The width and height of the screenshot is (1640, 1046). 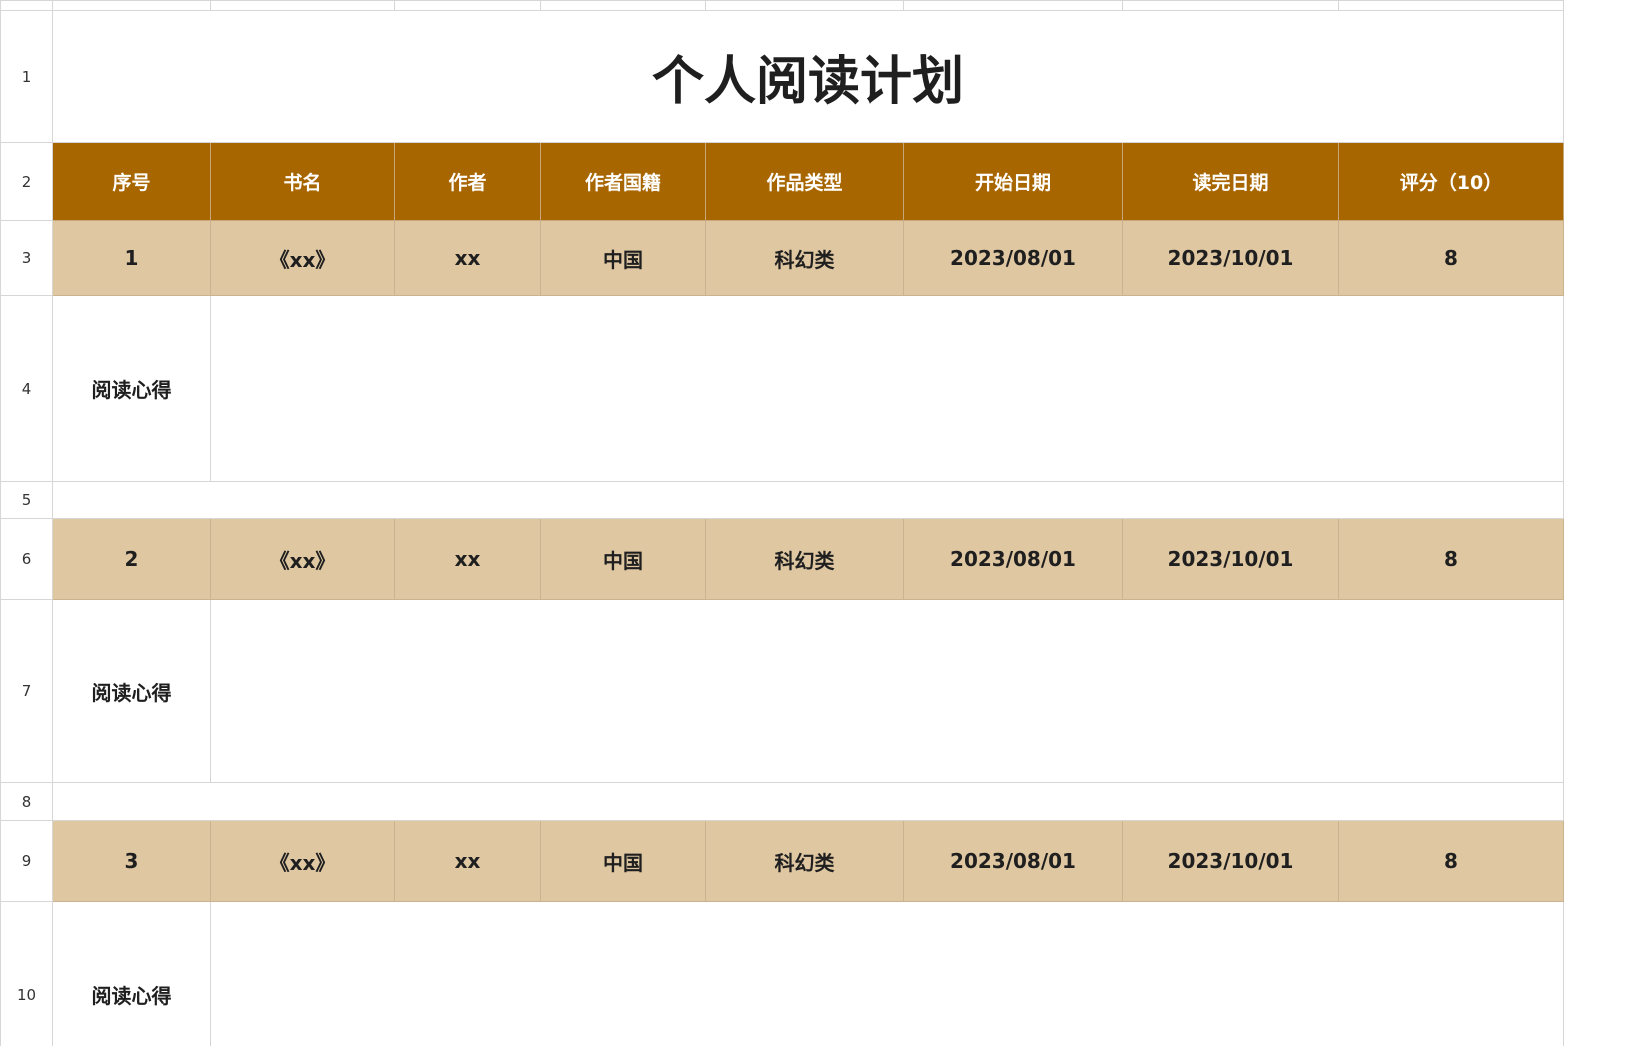 I want to click on row-8-spacer: 8, so click(x=782, y=801).